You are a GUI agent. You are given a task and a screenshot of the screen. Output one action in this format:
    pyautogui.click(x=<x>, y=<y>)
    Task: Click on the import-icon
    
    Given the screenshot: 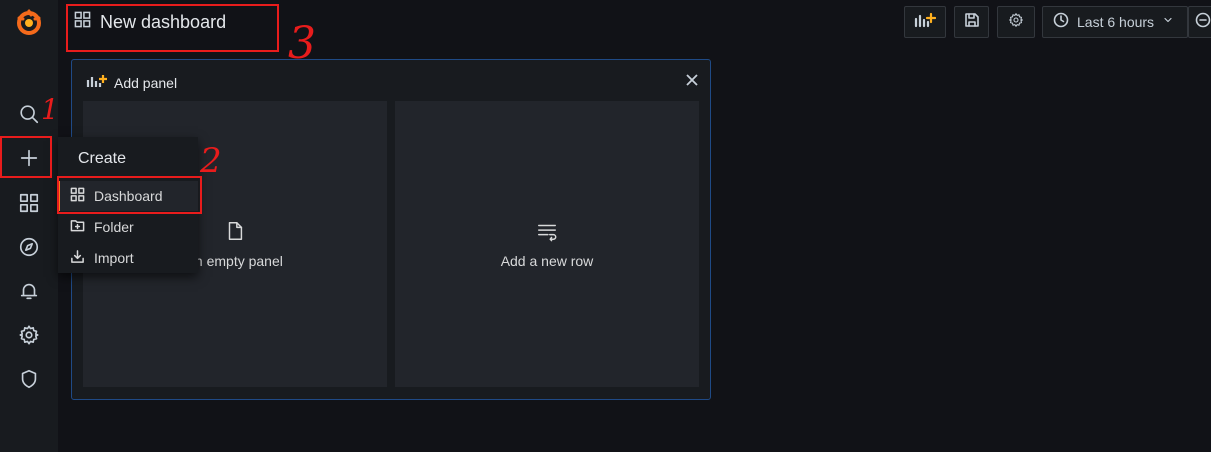 What is the action you would take?
    pyautogui.click(x=77, y=258)
    